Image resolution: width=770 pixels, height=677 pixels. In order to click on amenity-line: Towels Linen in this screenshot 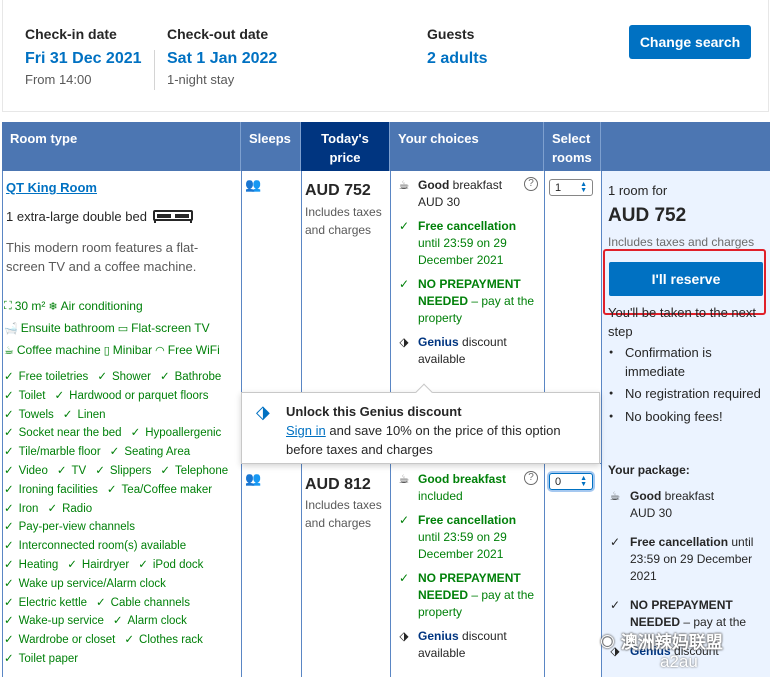, I will do `click(120, 415)`.